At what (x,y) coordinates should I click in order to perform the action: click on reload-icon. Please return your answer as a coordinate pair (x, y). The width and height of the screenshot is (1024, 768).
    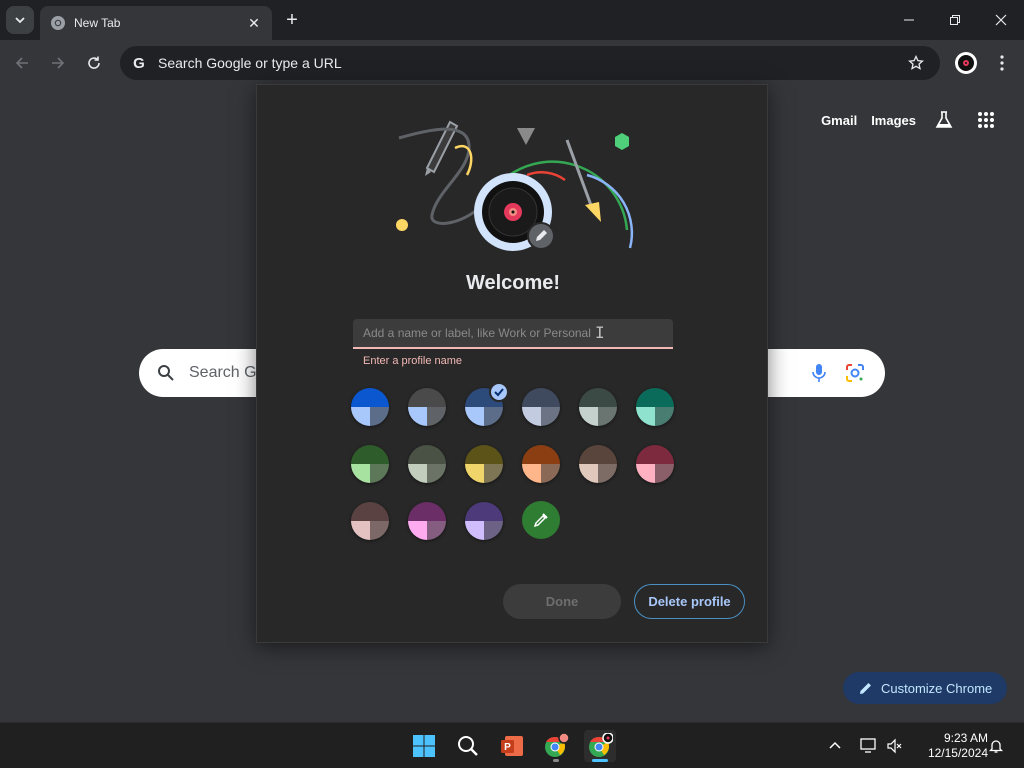
    Looking at the image, I should click on (94, 62).